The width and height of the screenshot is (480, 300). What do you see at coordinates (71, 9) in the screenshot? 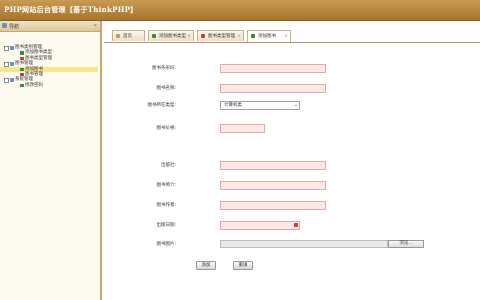
I see `app-title: PHP网站后台管理【基于ThinkPHP】` at bounding box center [71, 9].